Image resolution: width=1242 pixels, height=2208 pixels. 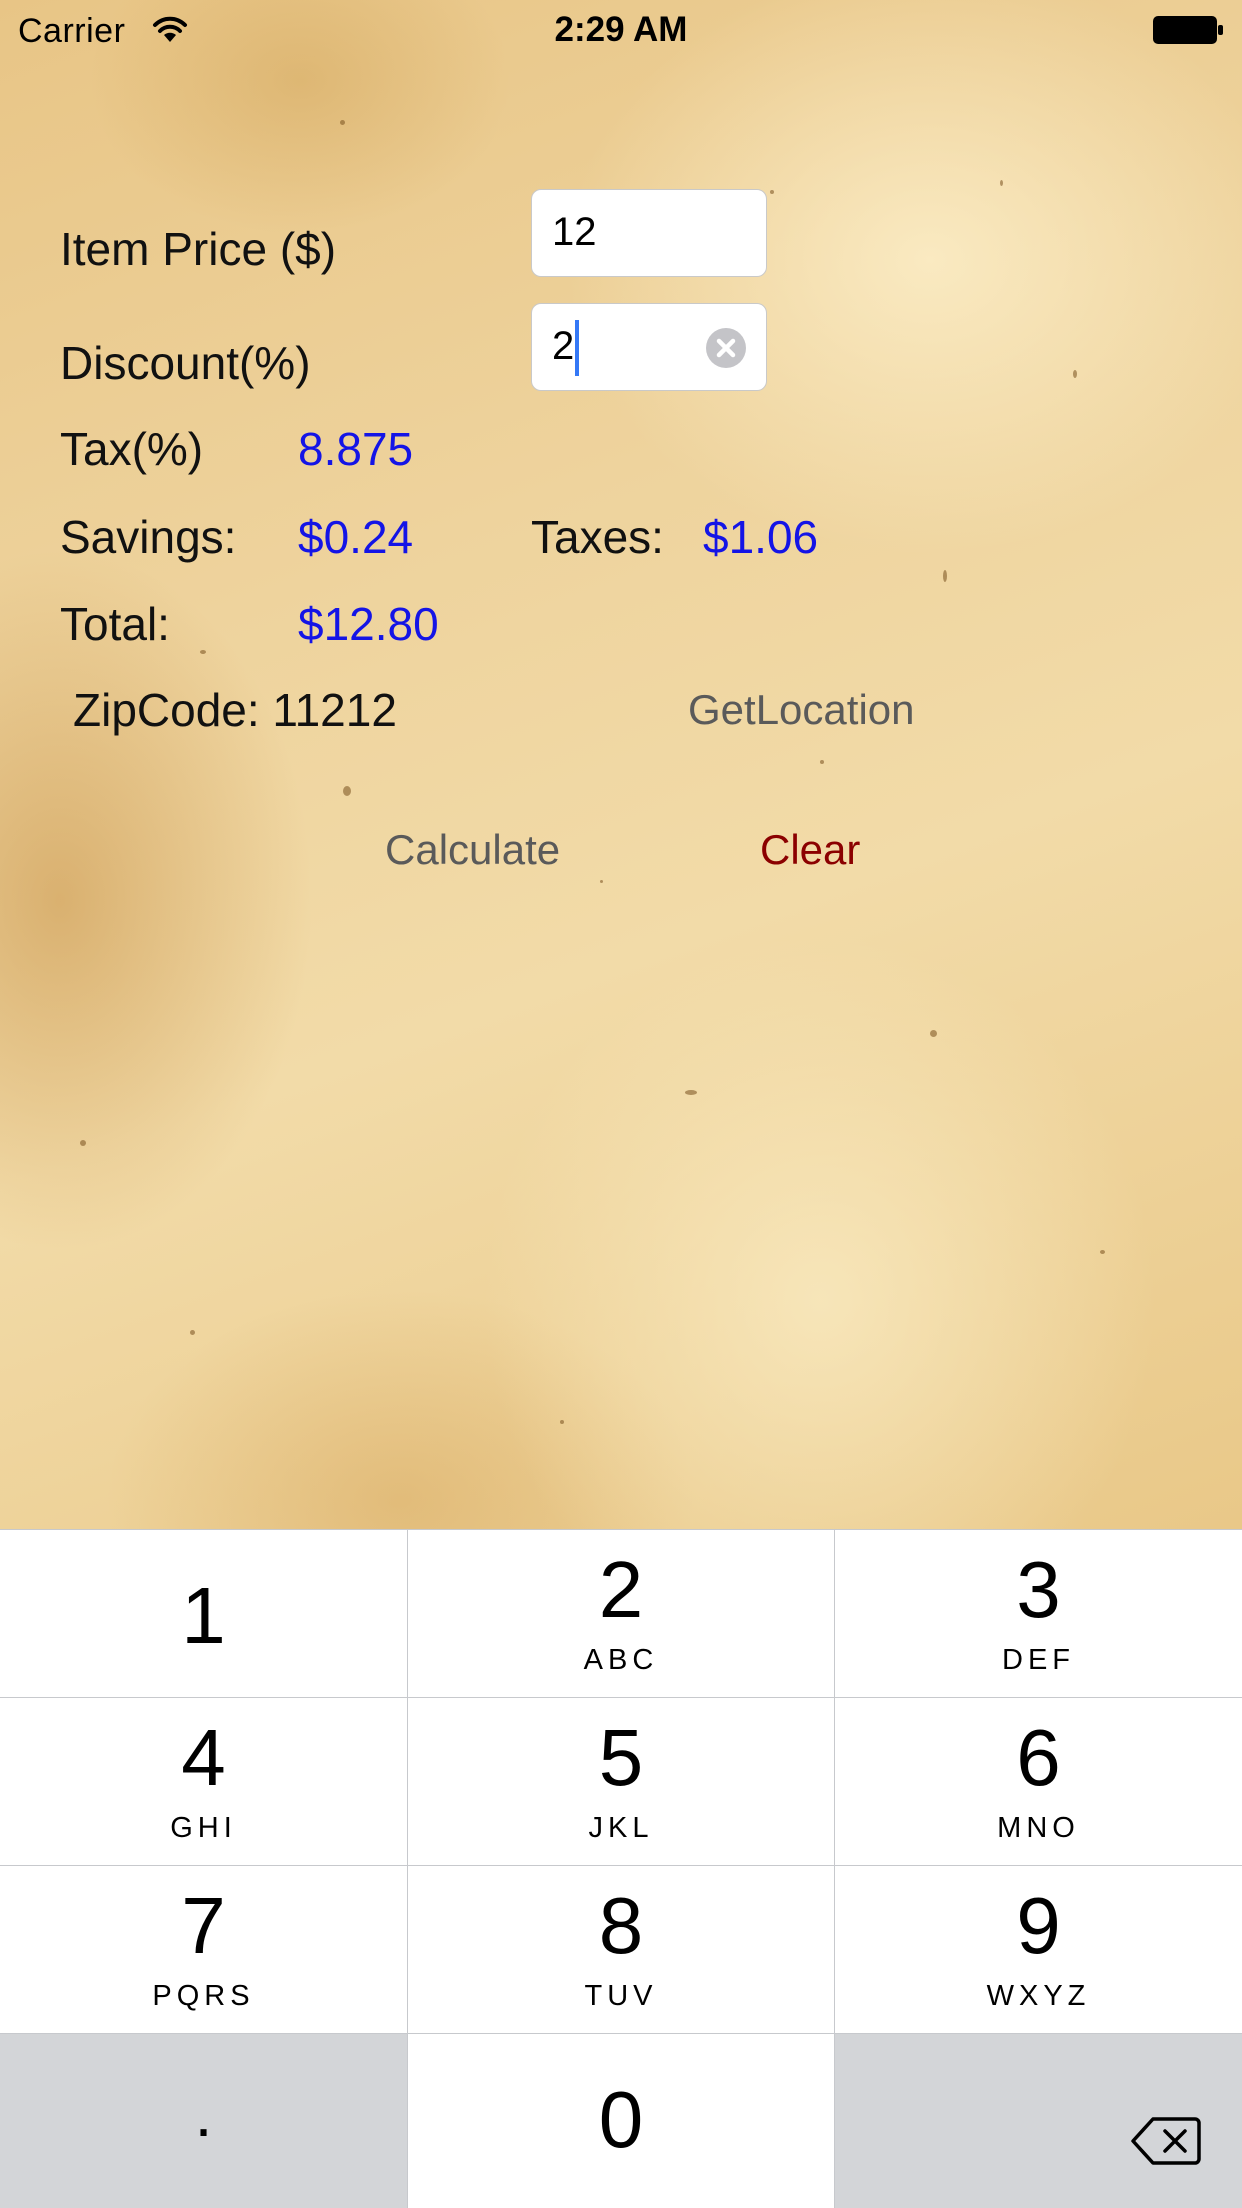 I want to click on key-2-digit: 2, so click(x=621, y=1589).